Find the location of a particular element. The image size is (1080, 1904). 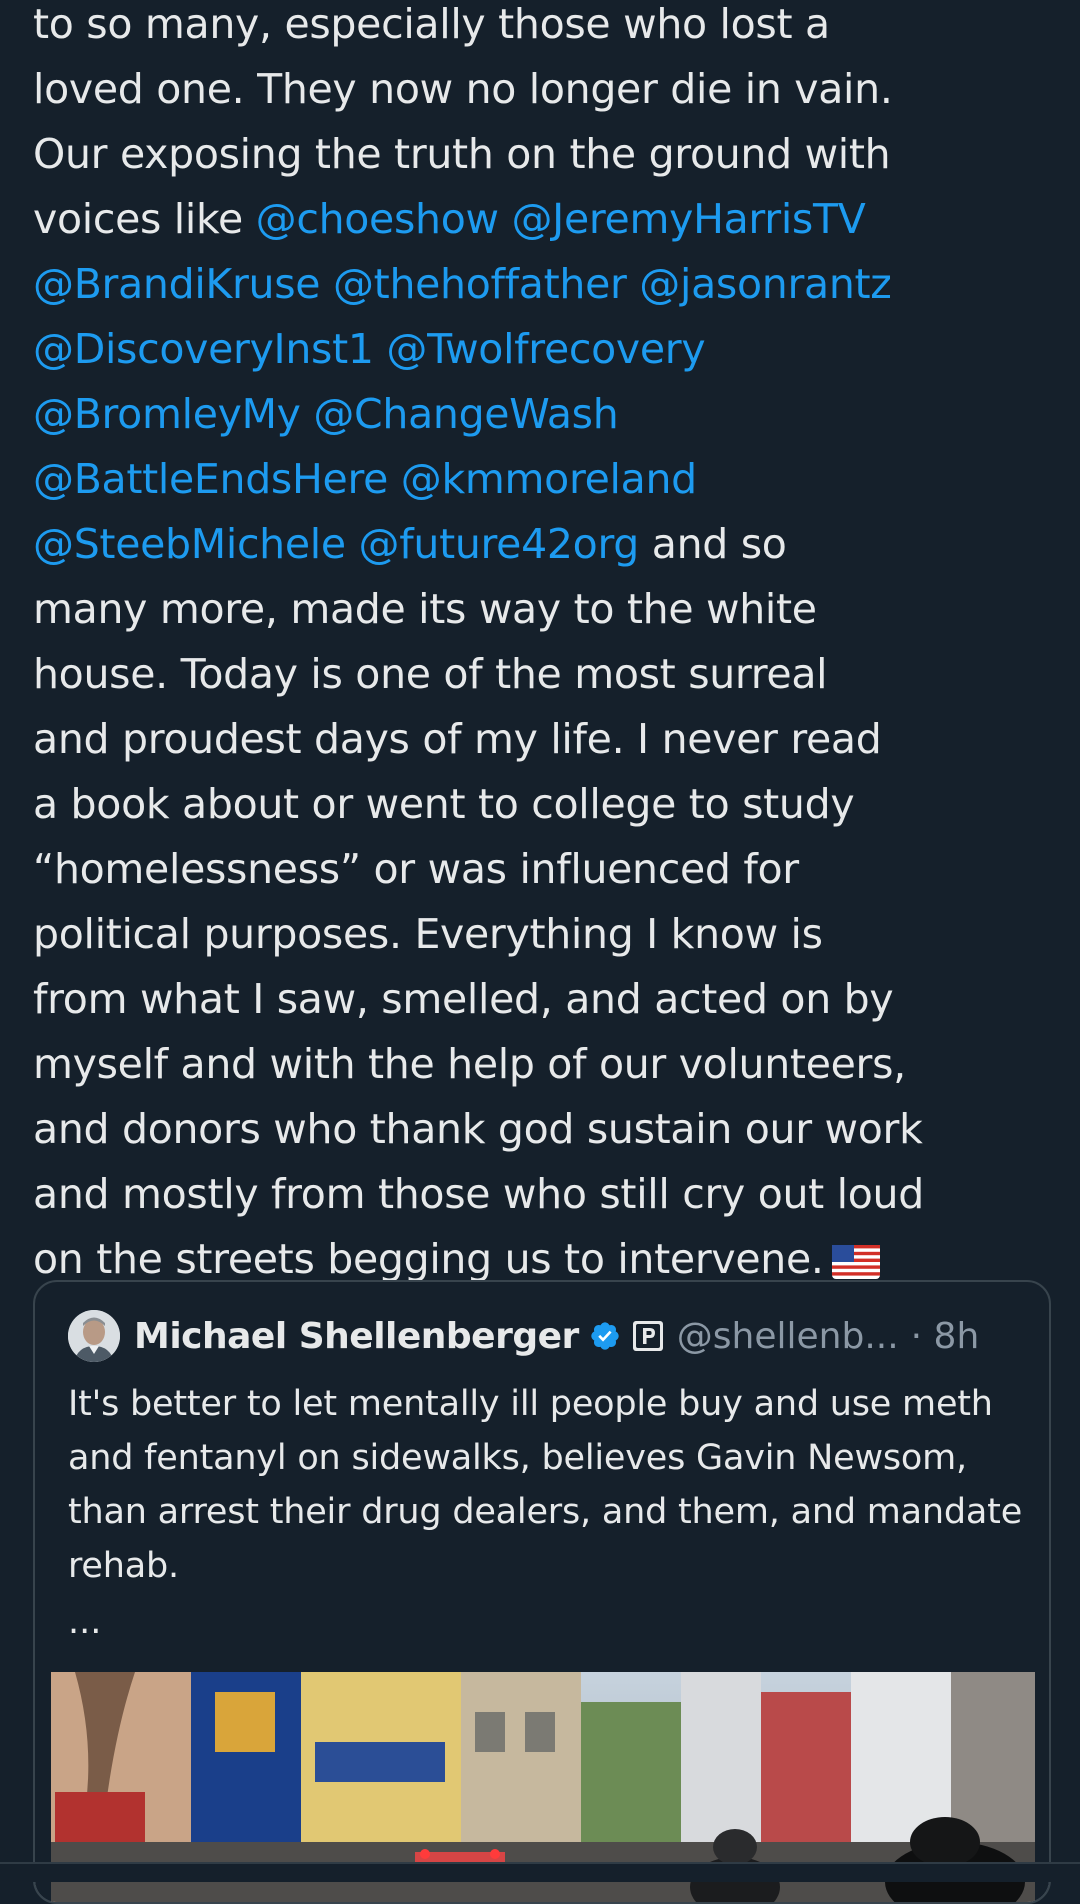

tweet-text: political purposes. Everything I know is is located at coordinates (428, 934).